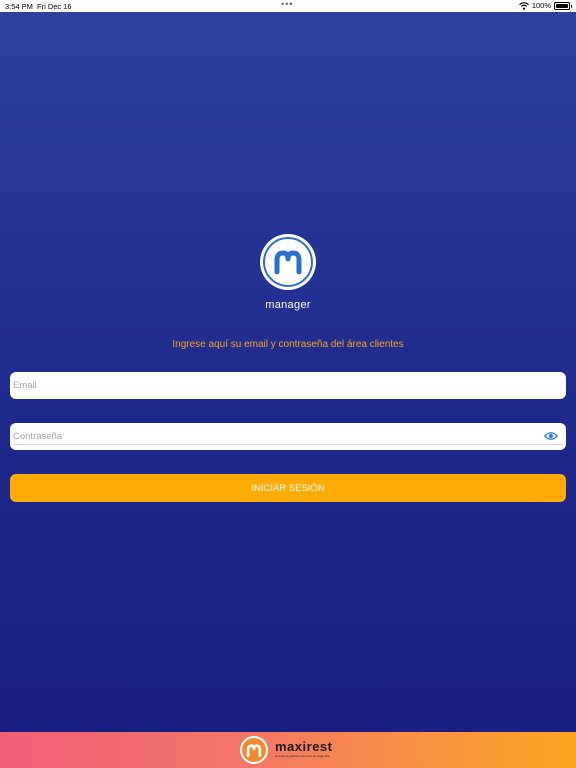 The height and width of the screenshot is (768, 576). I want to click on login-button: INICIAR SESIÓN, so click(288, 488).